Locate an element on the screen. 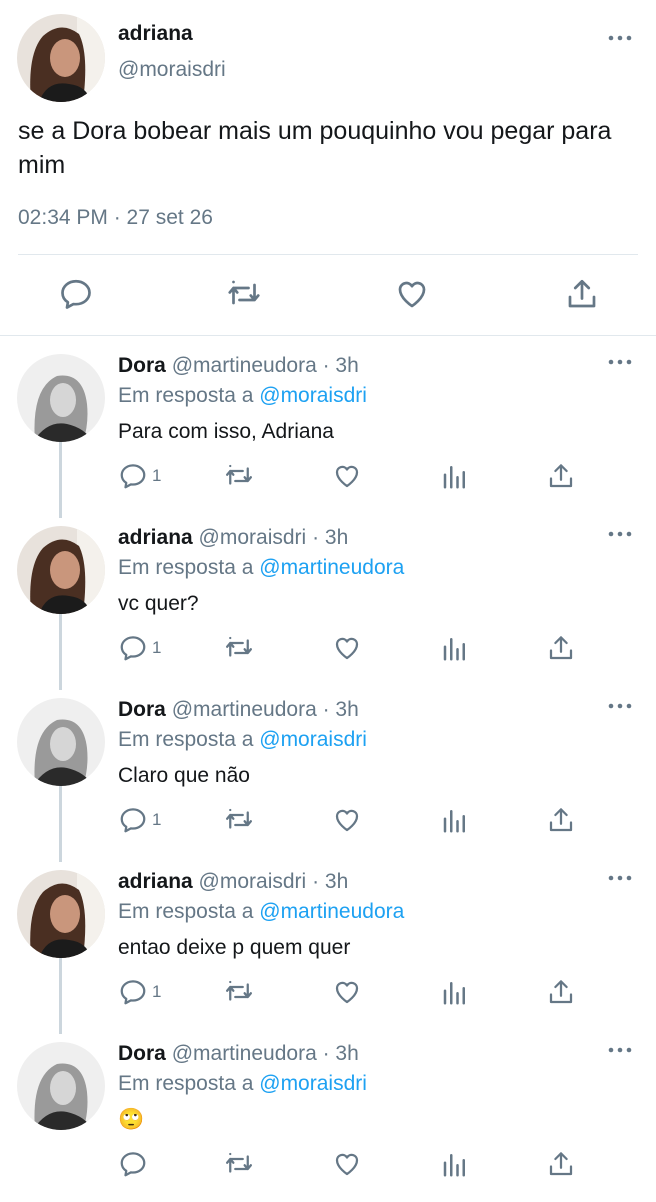  reply-text: Claro que não is located at coordinates (184, 775).